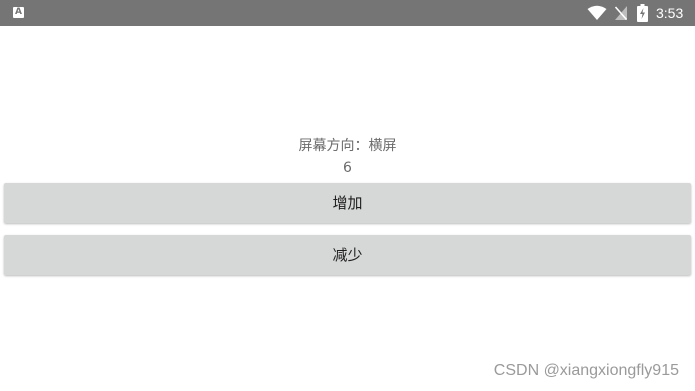 The image size is (695, 391). What do you see at coordinates (586, 370) in the screenshot?
I see `watermark: CSDN @xiangxiongfly915` at bounding box center [586, 370].